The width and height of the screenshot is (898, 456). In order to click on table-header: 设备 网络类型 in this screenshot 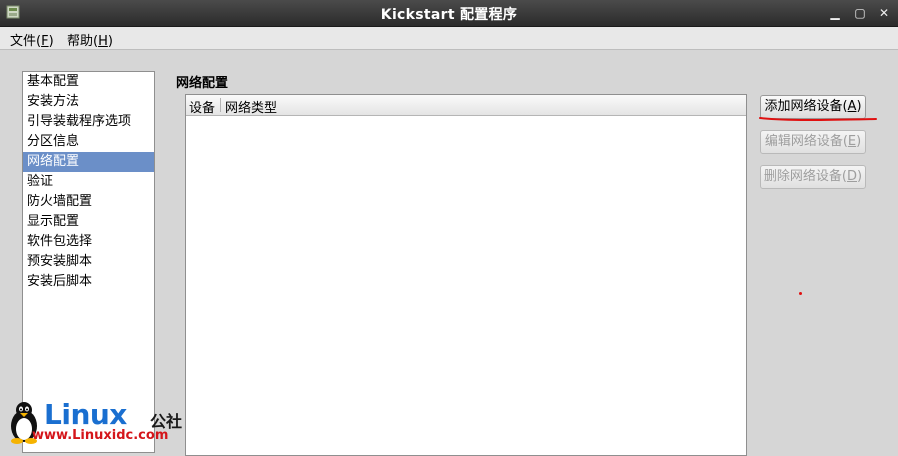, I will do `click(466, 105)`.